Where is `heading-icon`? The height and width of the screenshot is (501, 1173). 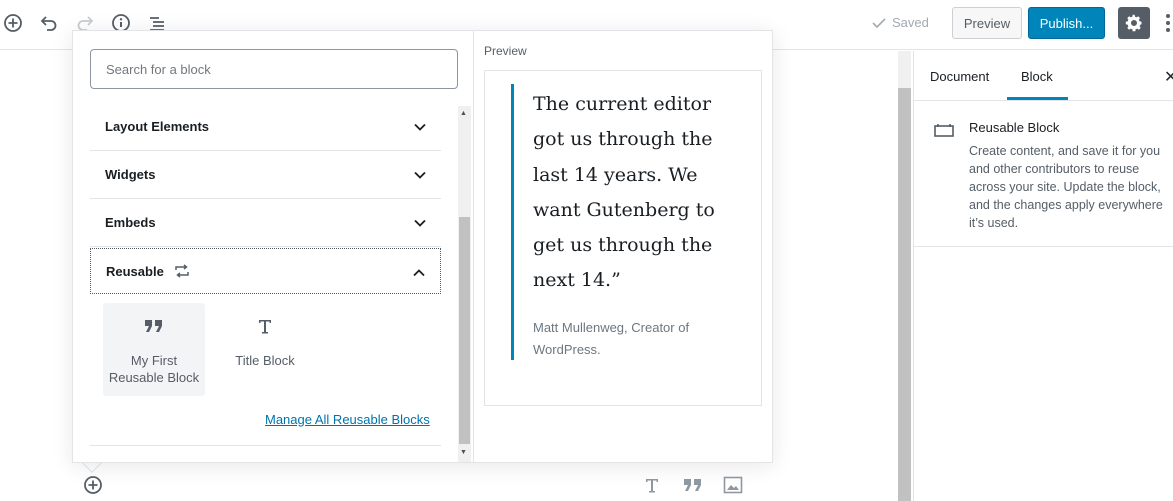
heading-icon is located at coordinates (265, 326).